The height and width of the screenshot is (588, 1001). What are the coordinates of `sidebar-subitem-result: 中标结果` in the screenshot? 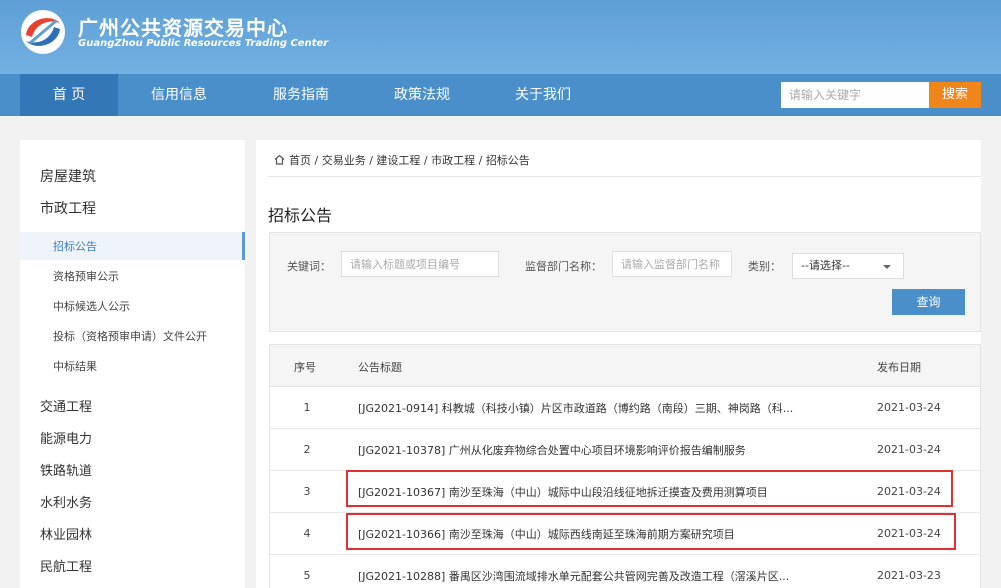 It's located at (75, 366).